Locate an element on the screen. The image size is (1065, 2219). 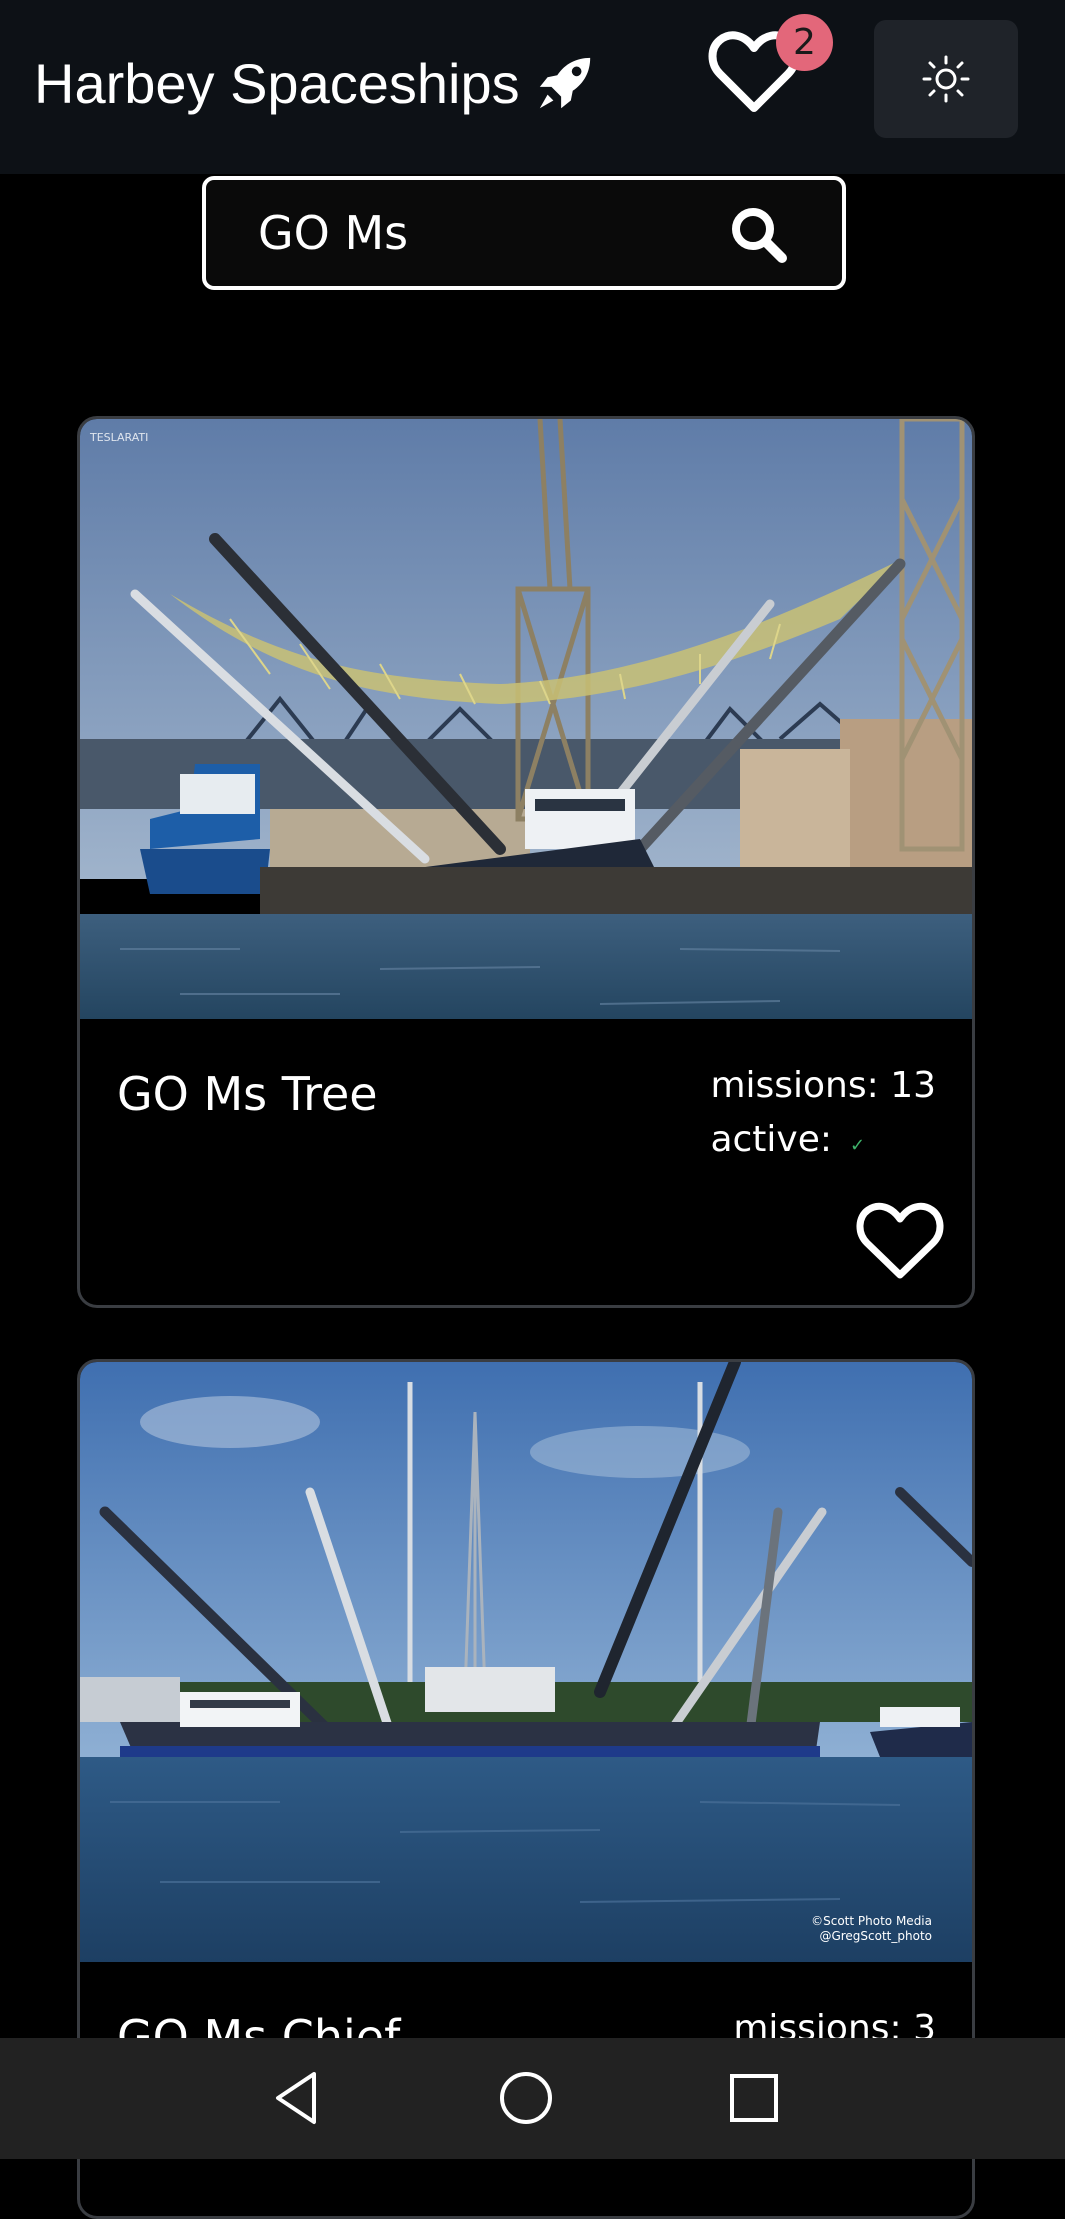
app-header: Harbey Spaceships 2 is located at coordinates (532, 87).